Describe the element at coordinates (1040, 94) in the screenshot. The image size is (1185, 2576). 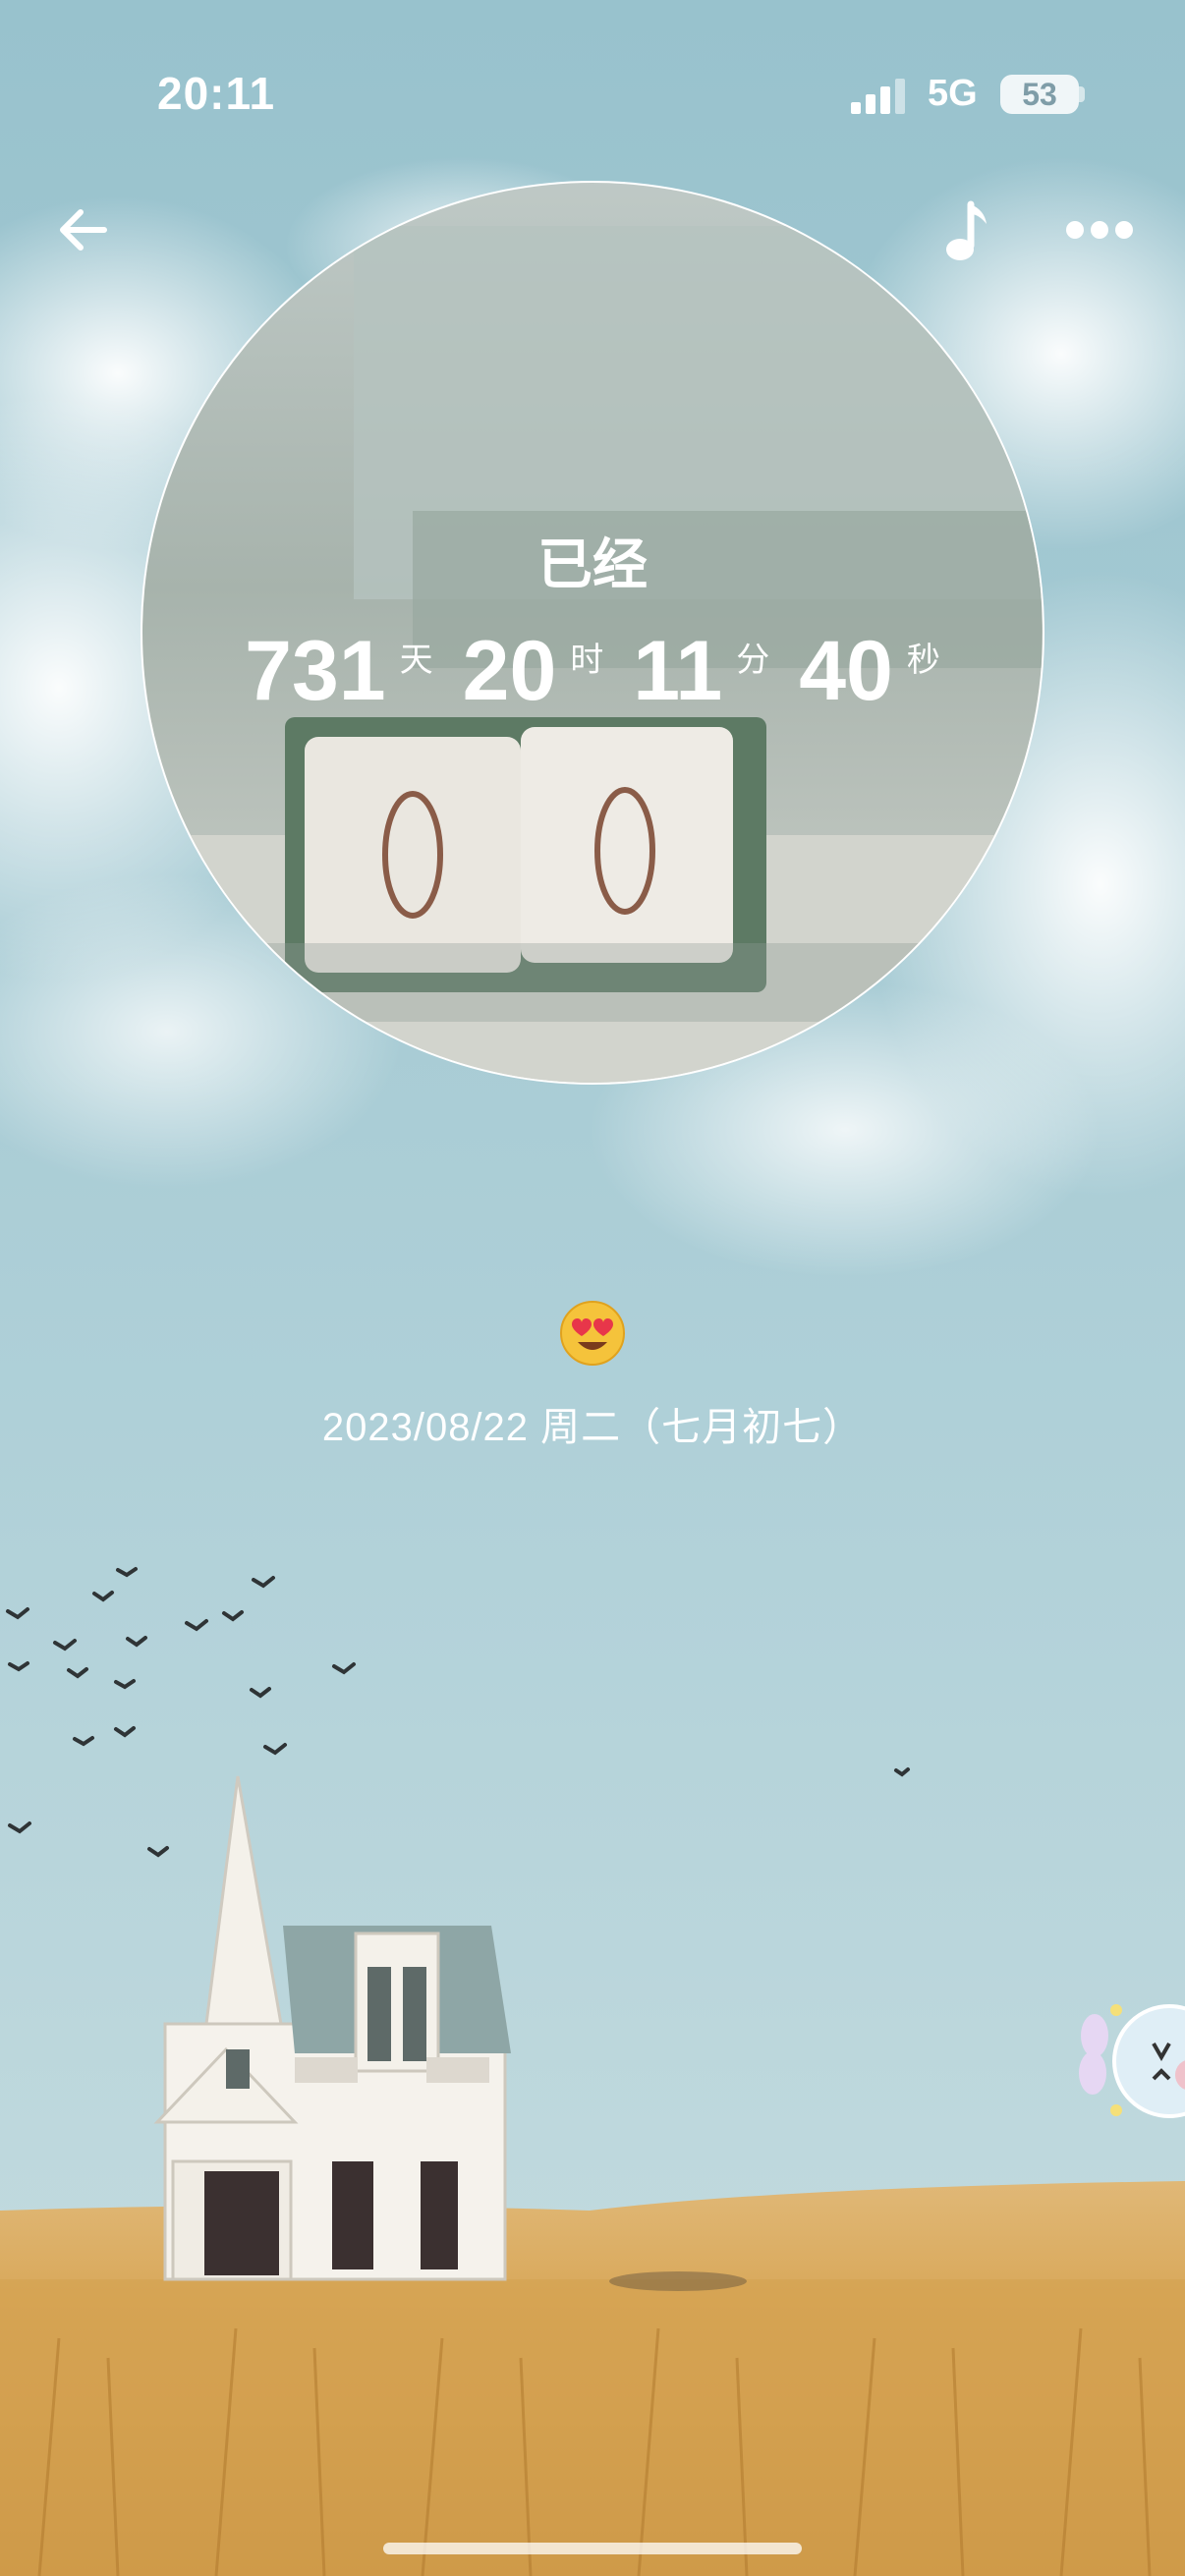
I see `battery-indicator: 53` at that location.